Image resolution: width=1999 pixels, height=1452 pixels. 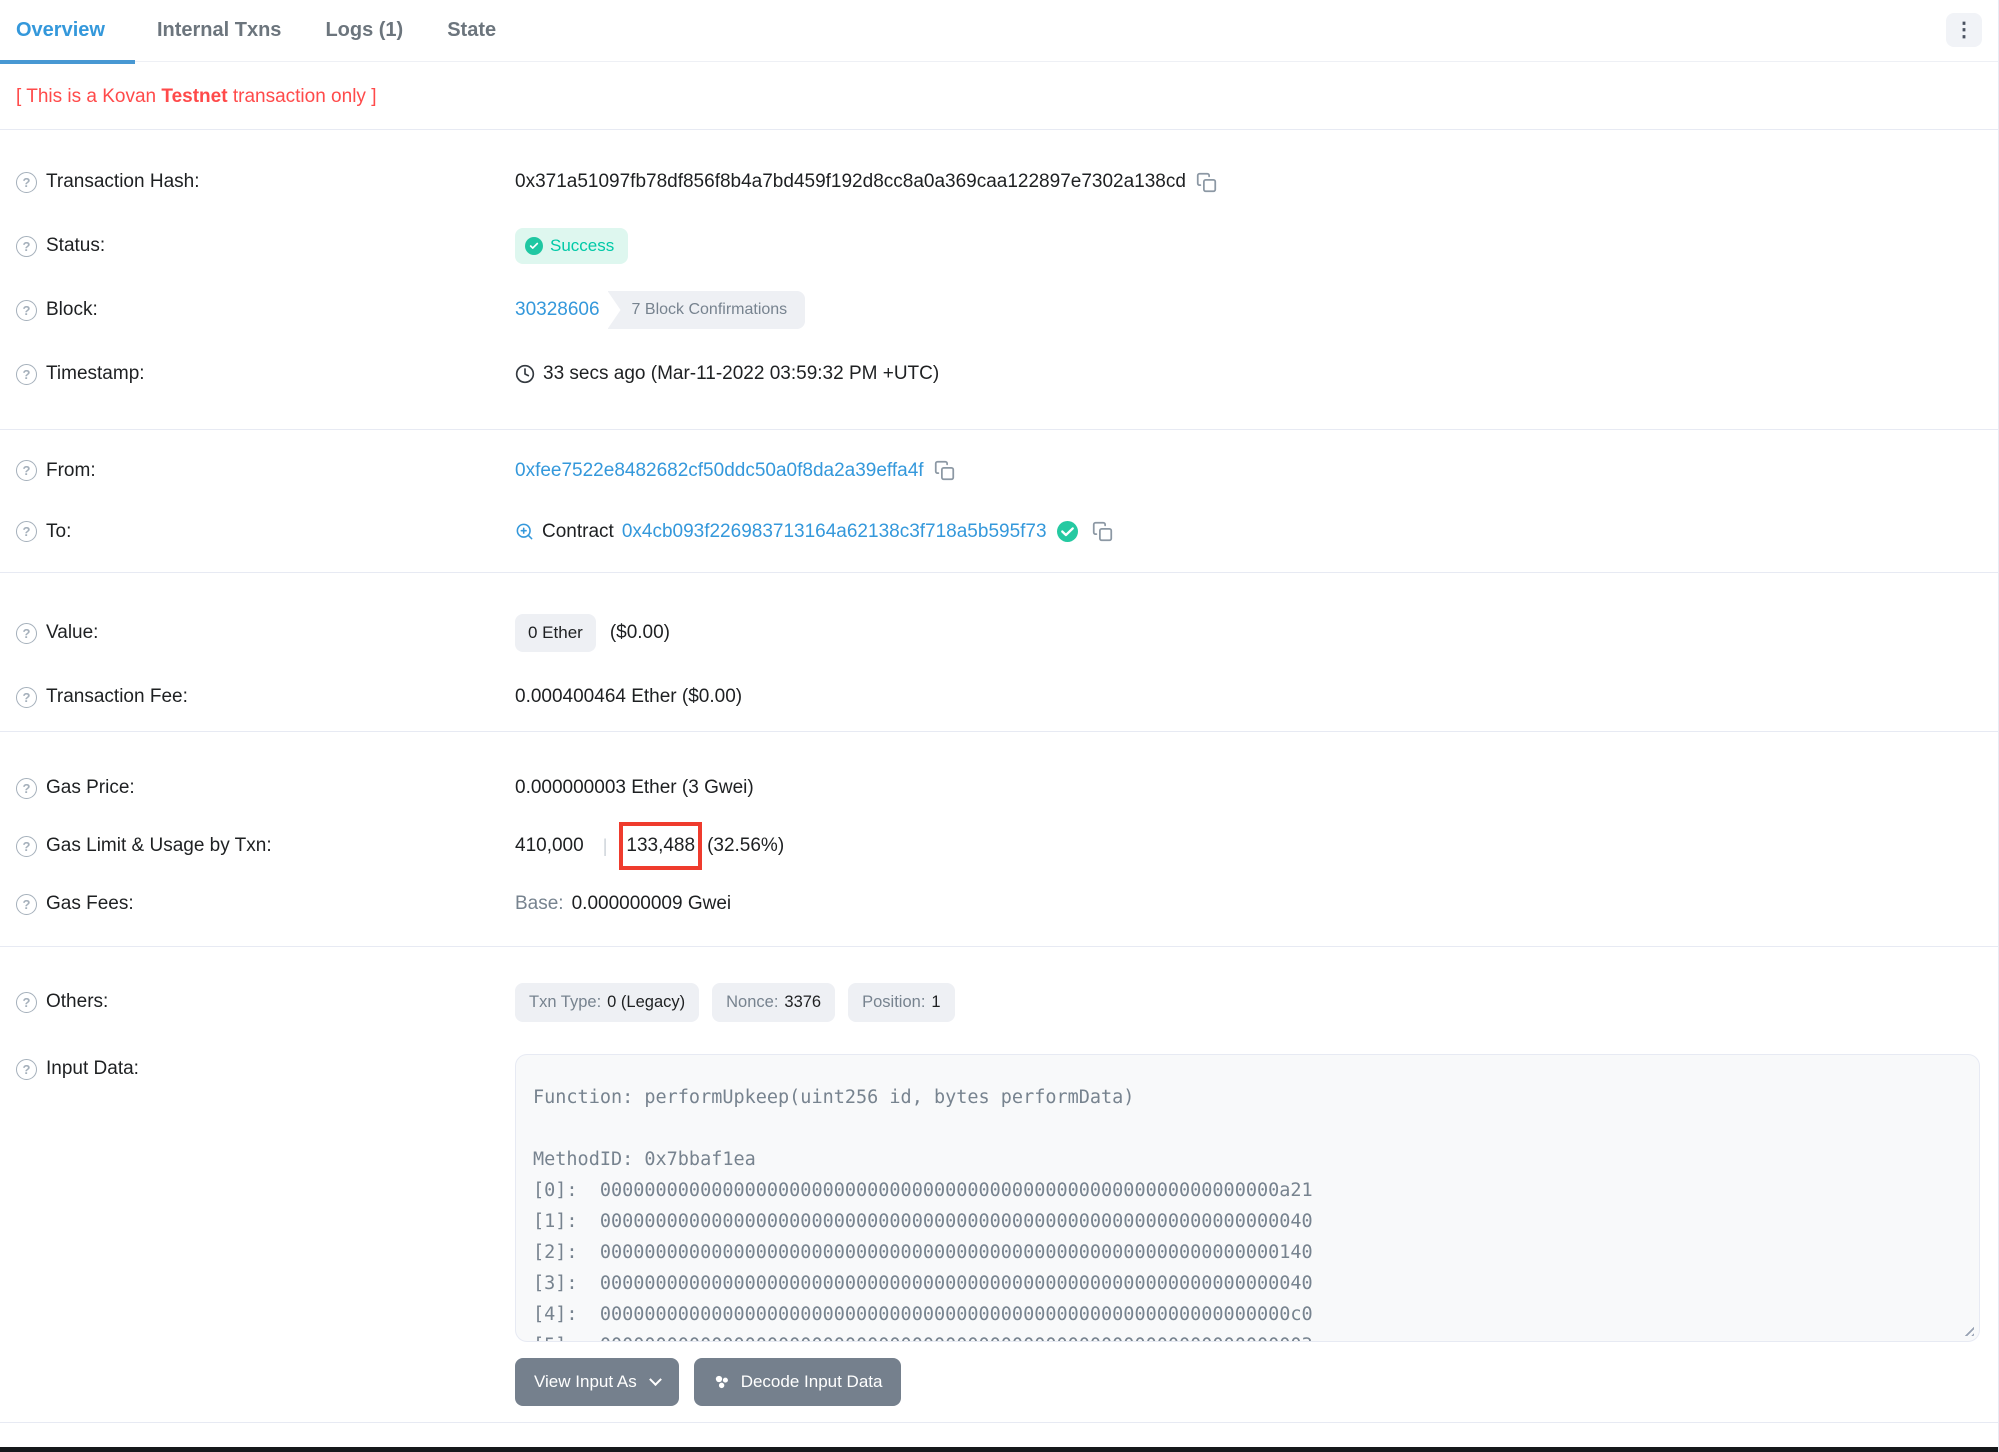 I want to click on gas-used-percent: (32.56%), so click(x=746, y=845).